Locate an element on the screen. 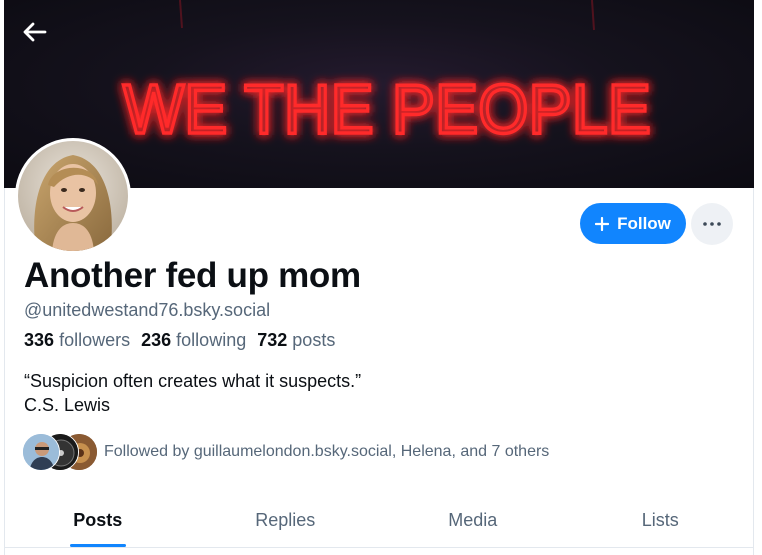 The image size is (762, 555). posts-stat: 732 posts is located at coordinates (296, 340).